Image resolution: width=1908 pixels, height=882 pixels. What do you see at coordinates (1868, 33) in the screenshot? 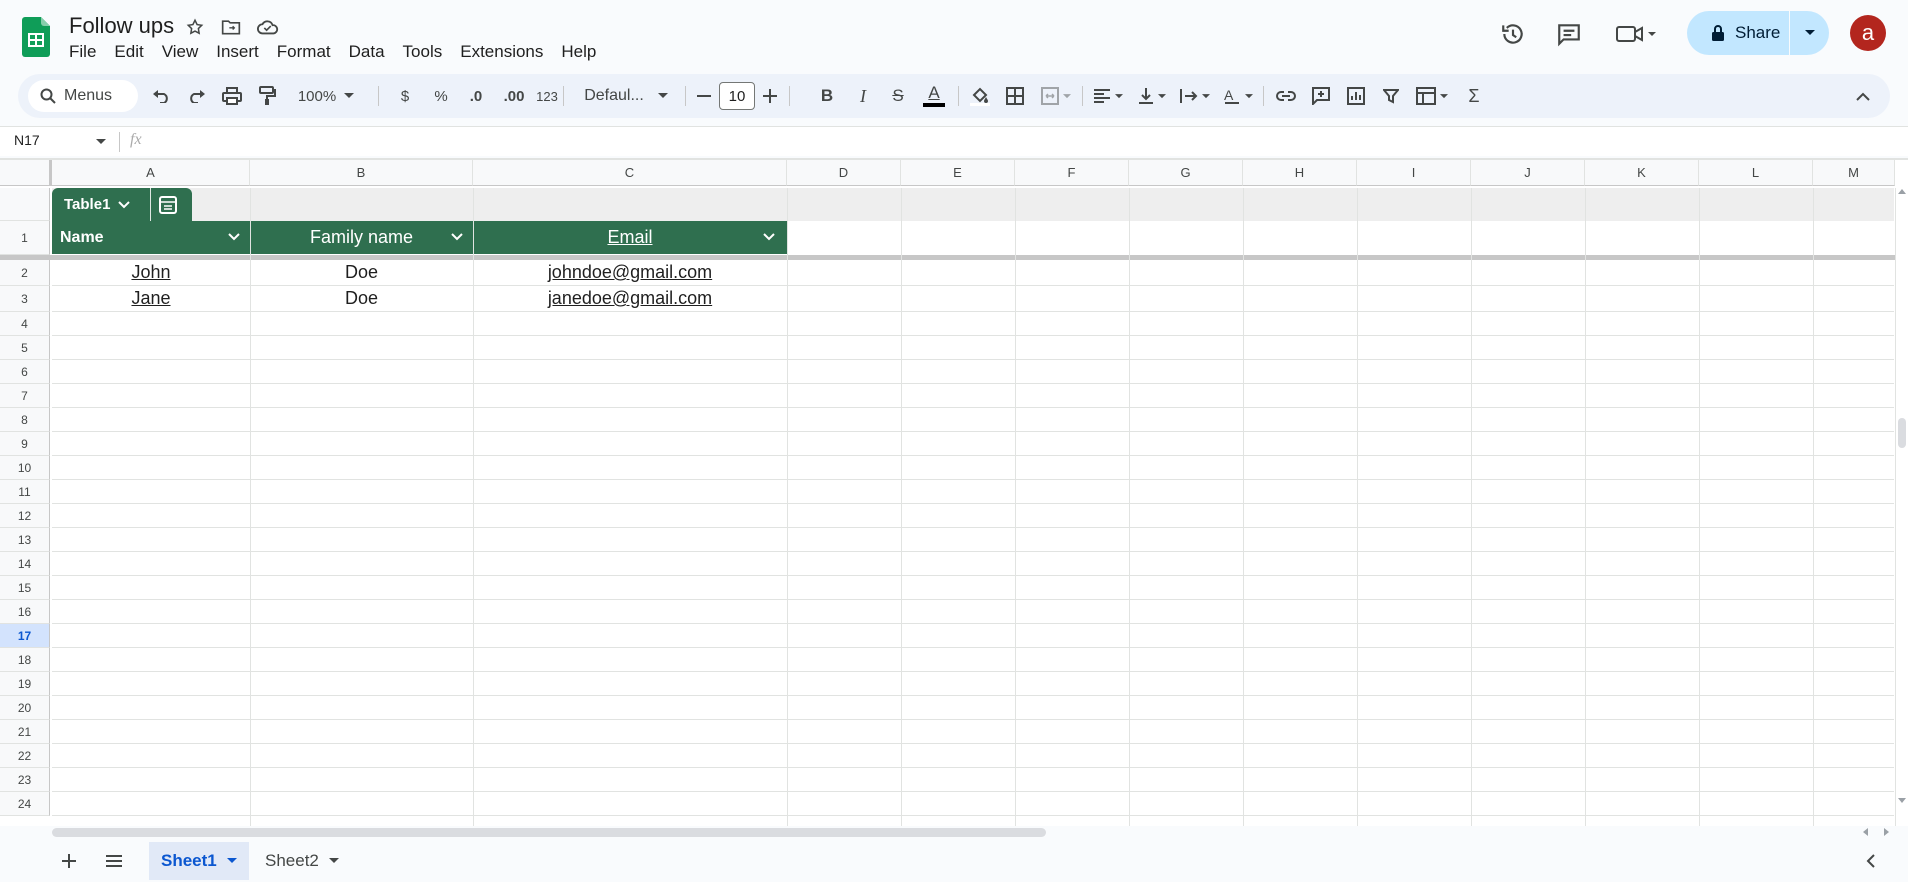
I see `avatar: a` at bounding box center [1868, 33].